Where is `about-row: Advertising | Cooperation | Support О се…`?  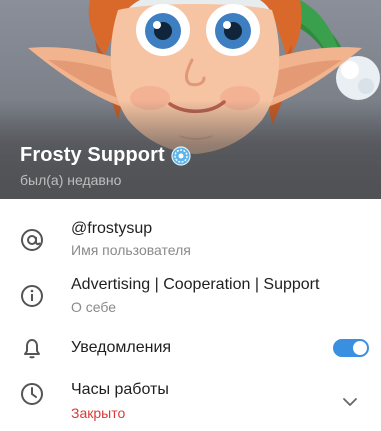 about-row: Advertising | Cooperation | Support О се… is located at coordinates (190, 299).